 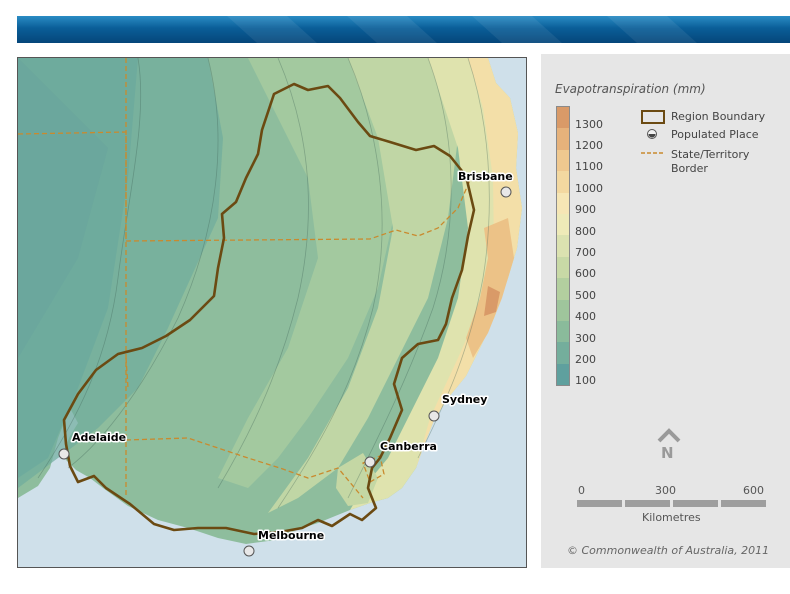 What do you see at coordinates (585, 359) in the screenshot?
I see `ramp-label-200: 200` at bounding box center [585, 359].